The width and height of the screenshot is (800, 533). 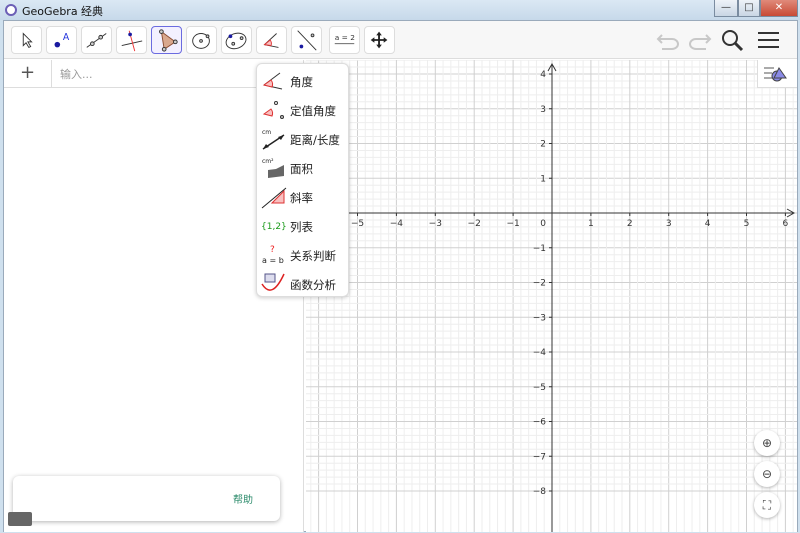 What do you see at coordinates (11, 10) in the screenshot?
I see `geogebra-logo-icon` at bounding box center [11, 10].